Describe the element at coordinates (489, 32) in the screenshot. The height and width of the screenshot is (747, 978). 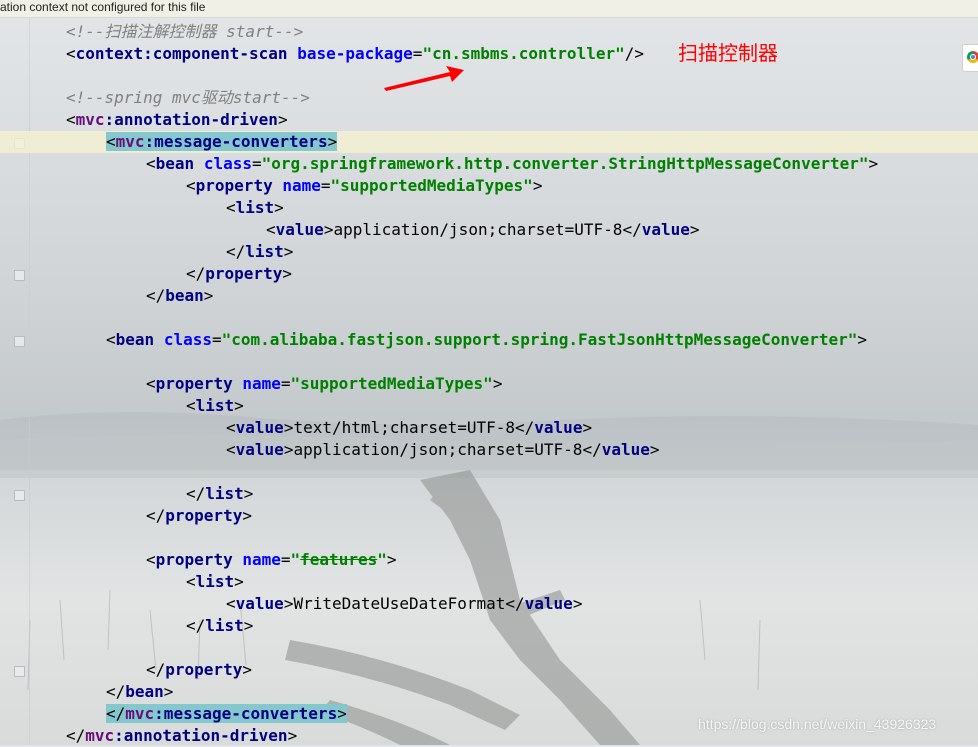
I see `code-line: <!--扫描注解控制器 start-->` at that location.